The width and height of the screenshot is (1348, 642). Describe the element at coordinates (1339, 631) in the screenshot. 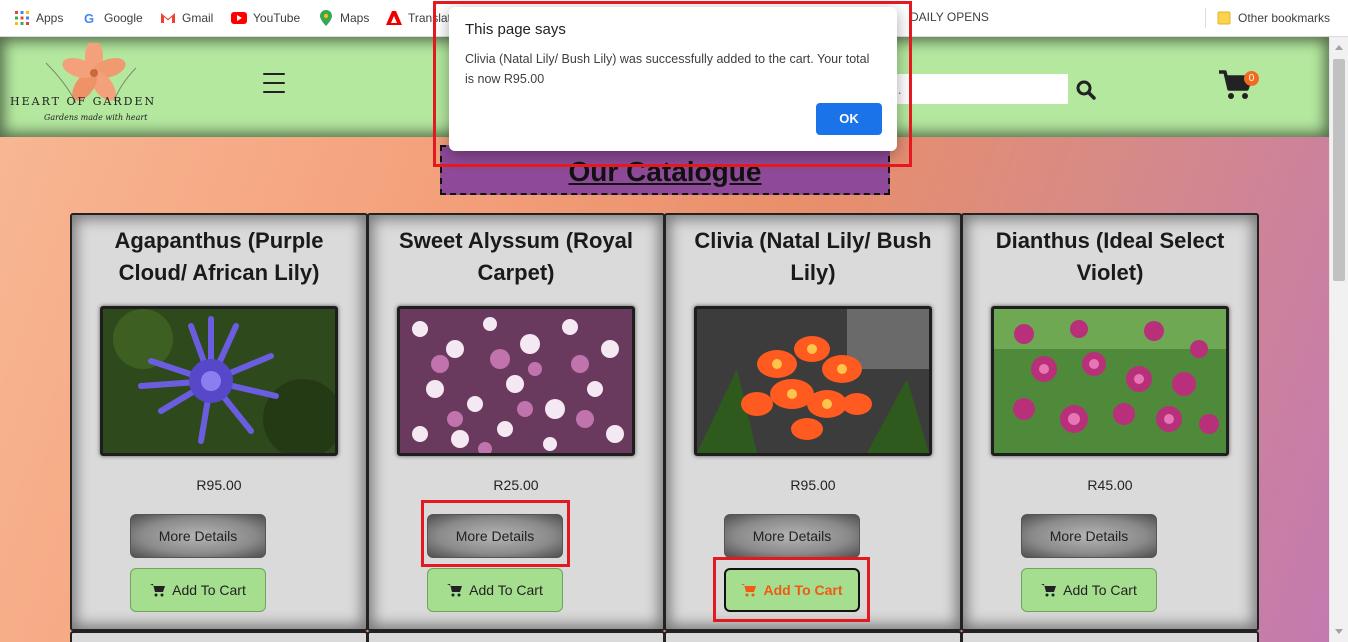

I see `scroll-down-icon` at that location.